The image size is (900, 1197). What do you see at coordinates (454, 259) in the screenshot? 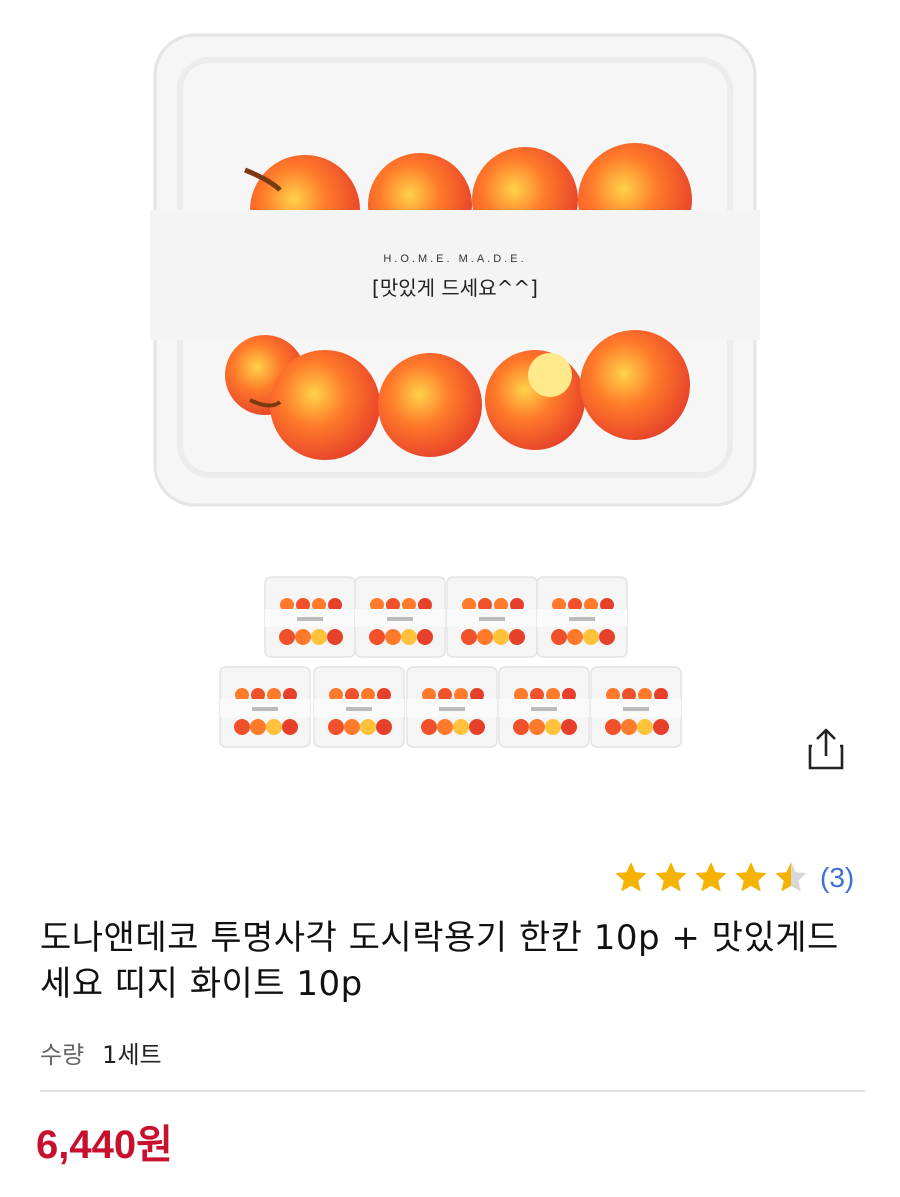
I see `image-label-top: H.O.M.E. M.A.D.E.` at bounding box center [454, 259].